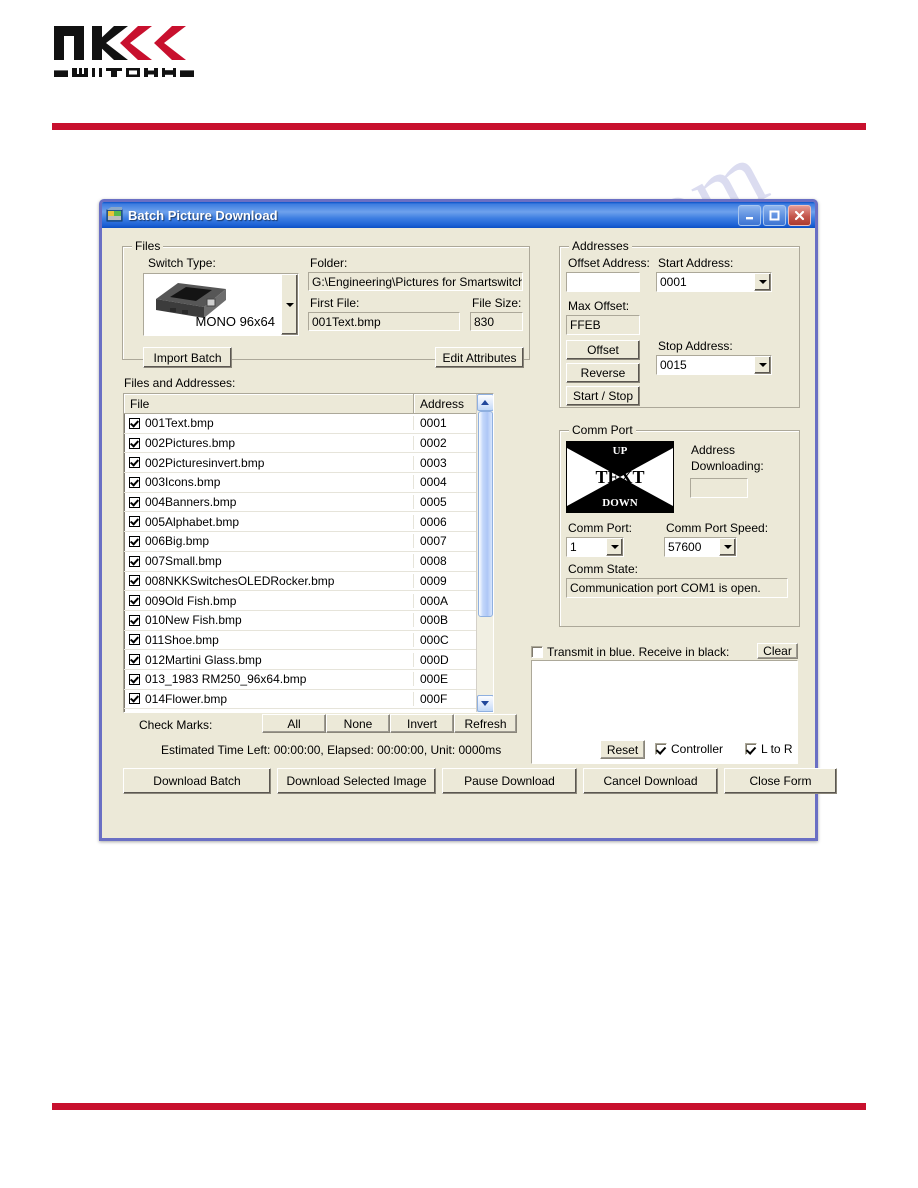 This screenshot has width=918, height=1188. Describe the element at coordinates (603, 396) in the screenshot. I see `start-stop-button: Start / Stop` at that location.